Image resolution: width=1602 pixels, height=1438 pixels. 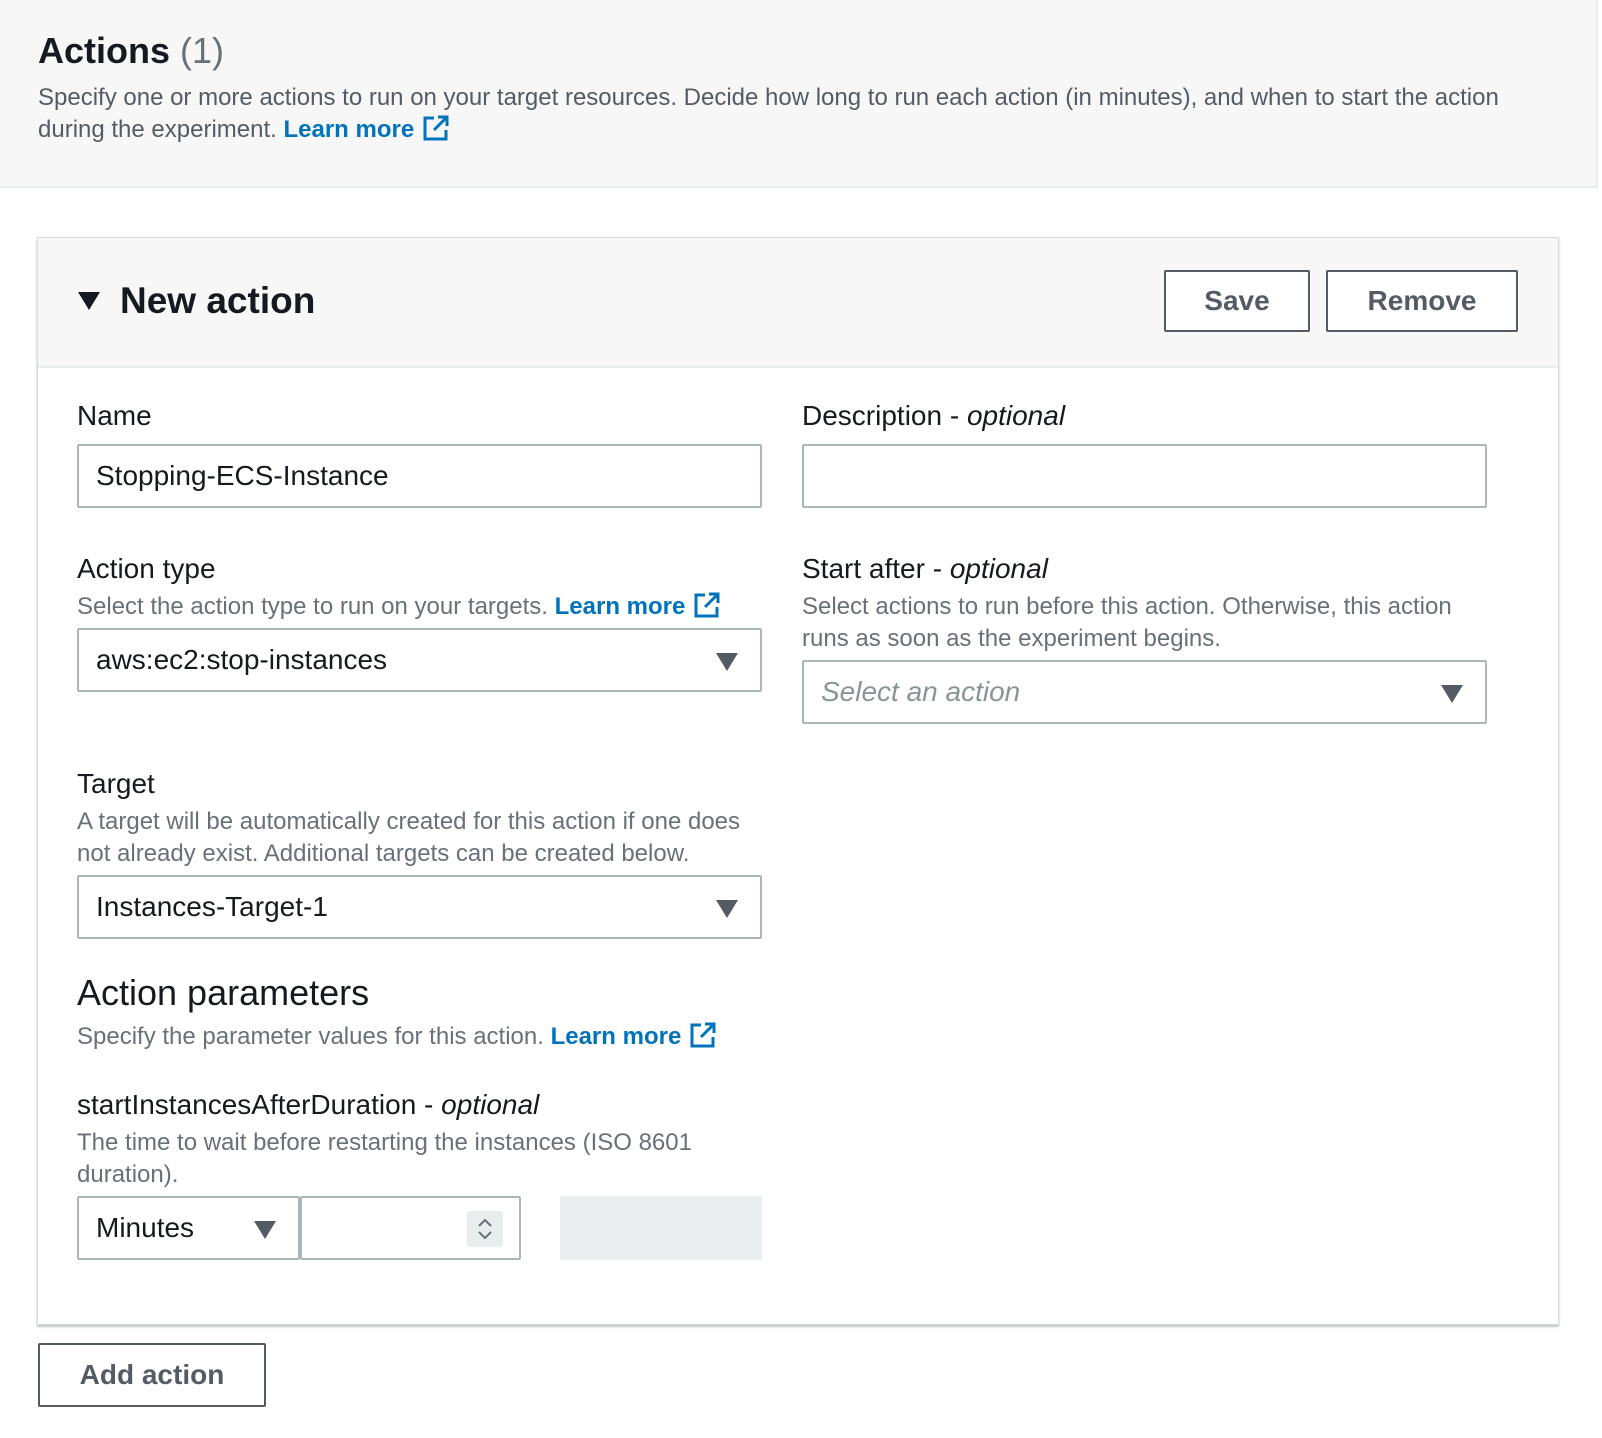 I want to click on start-instances-after-duration-label: startInstancesAfterDuration - optional, so click(x=308, y=1105).